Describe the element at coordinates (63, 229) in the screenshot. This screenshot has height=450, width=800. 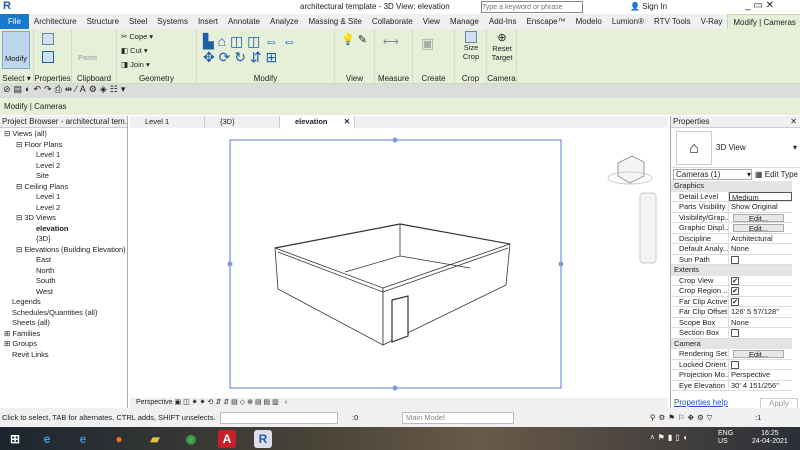
I see `tree-item: elevation` at that location.